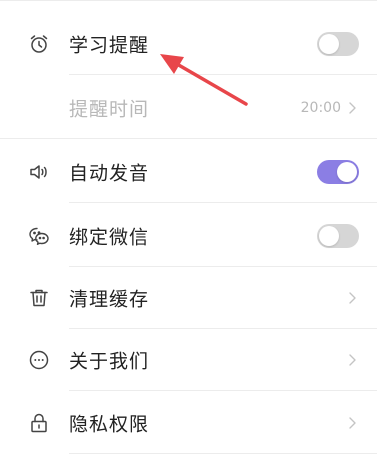 Image resolution: width=377 pixels, height=472 pixels. What do you see at coordinates (188, 236) in the screenshot?
I see `settings-row-bind-wechat: 绑定微信` at bounding box center [188, 236].